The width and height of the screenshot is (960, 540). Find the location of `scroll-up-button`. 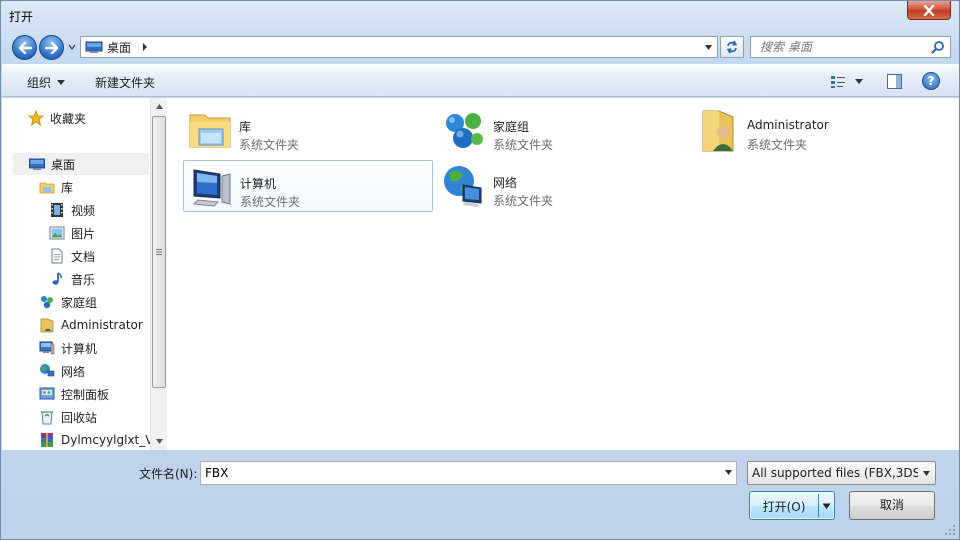

scroll-up-button is located at coordinates (159, 106).